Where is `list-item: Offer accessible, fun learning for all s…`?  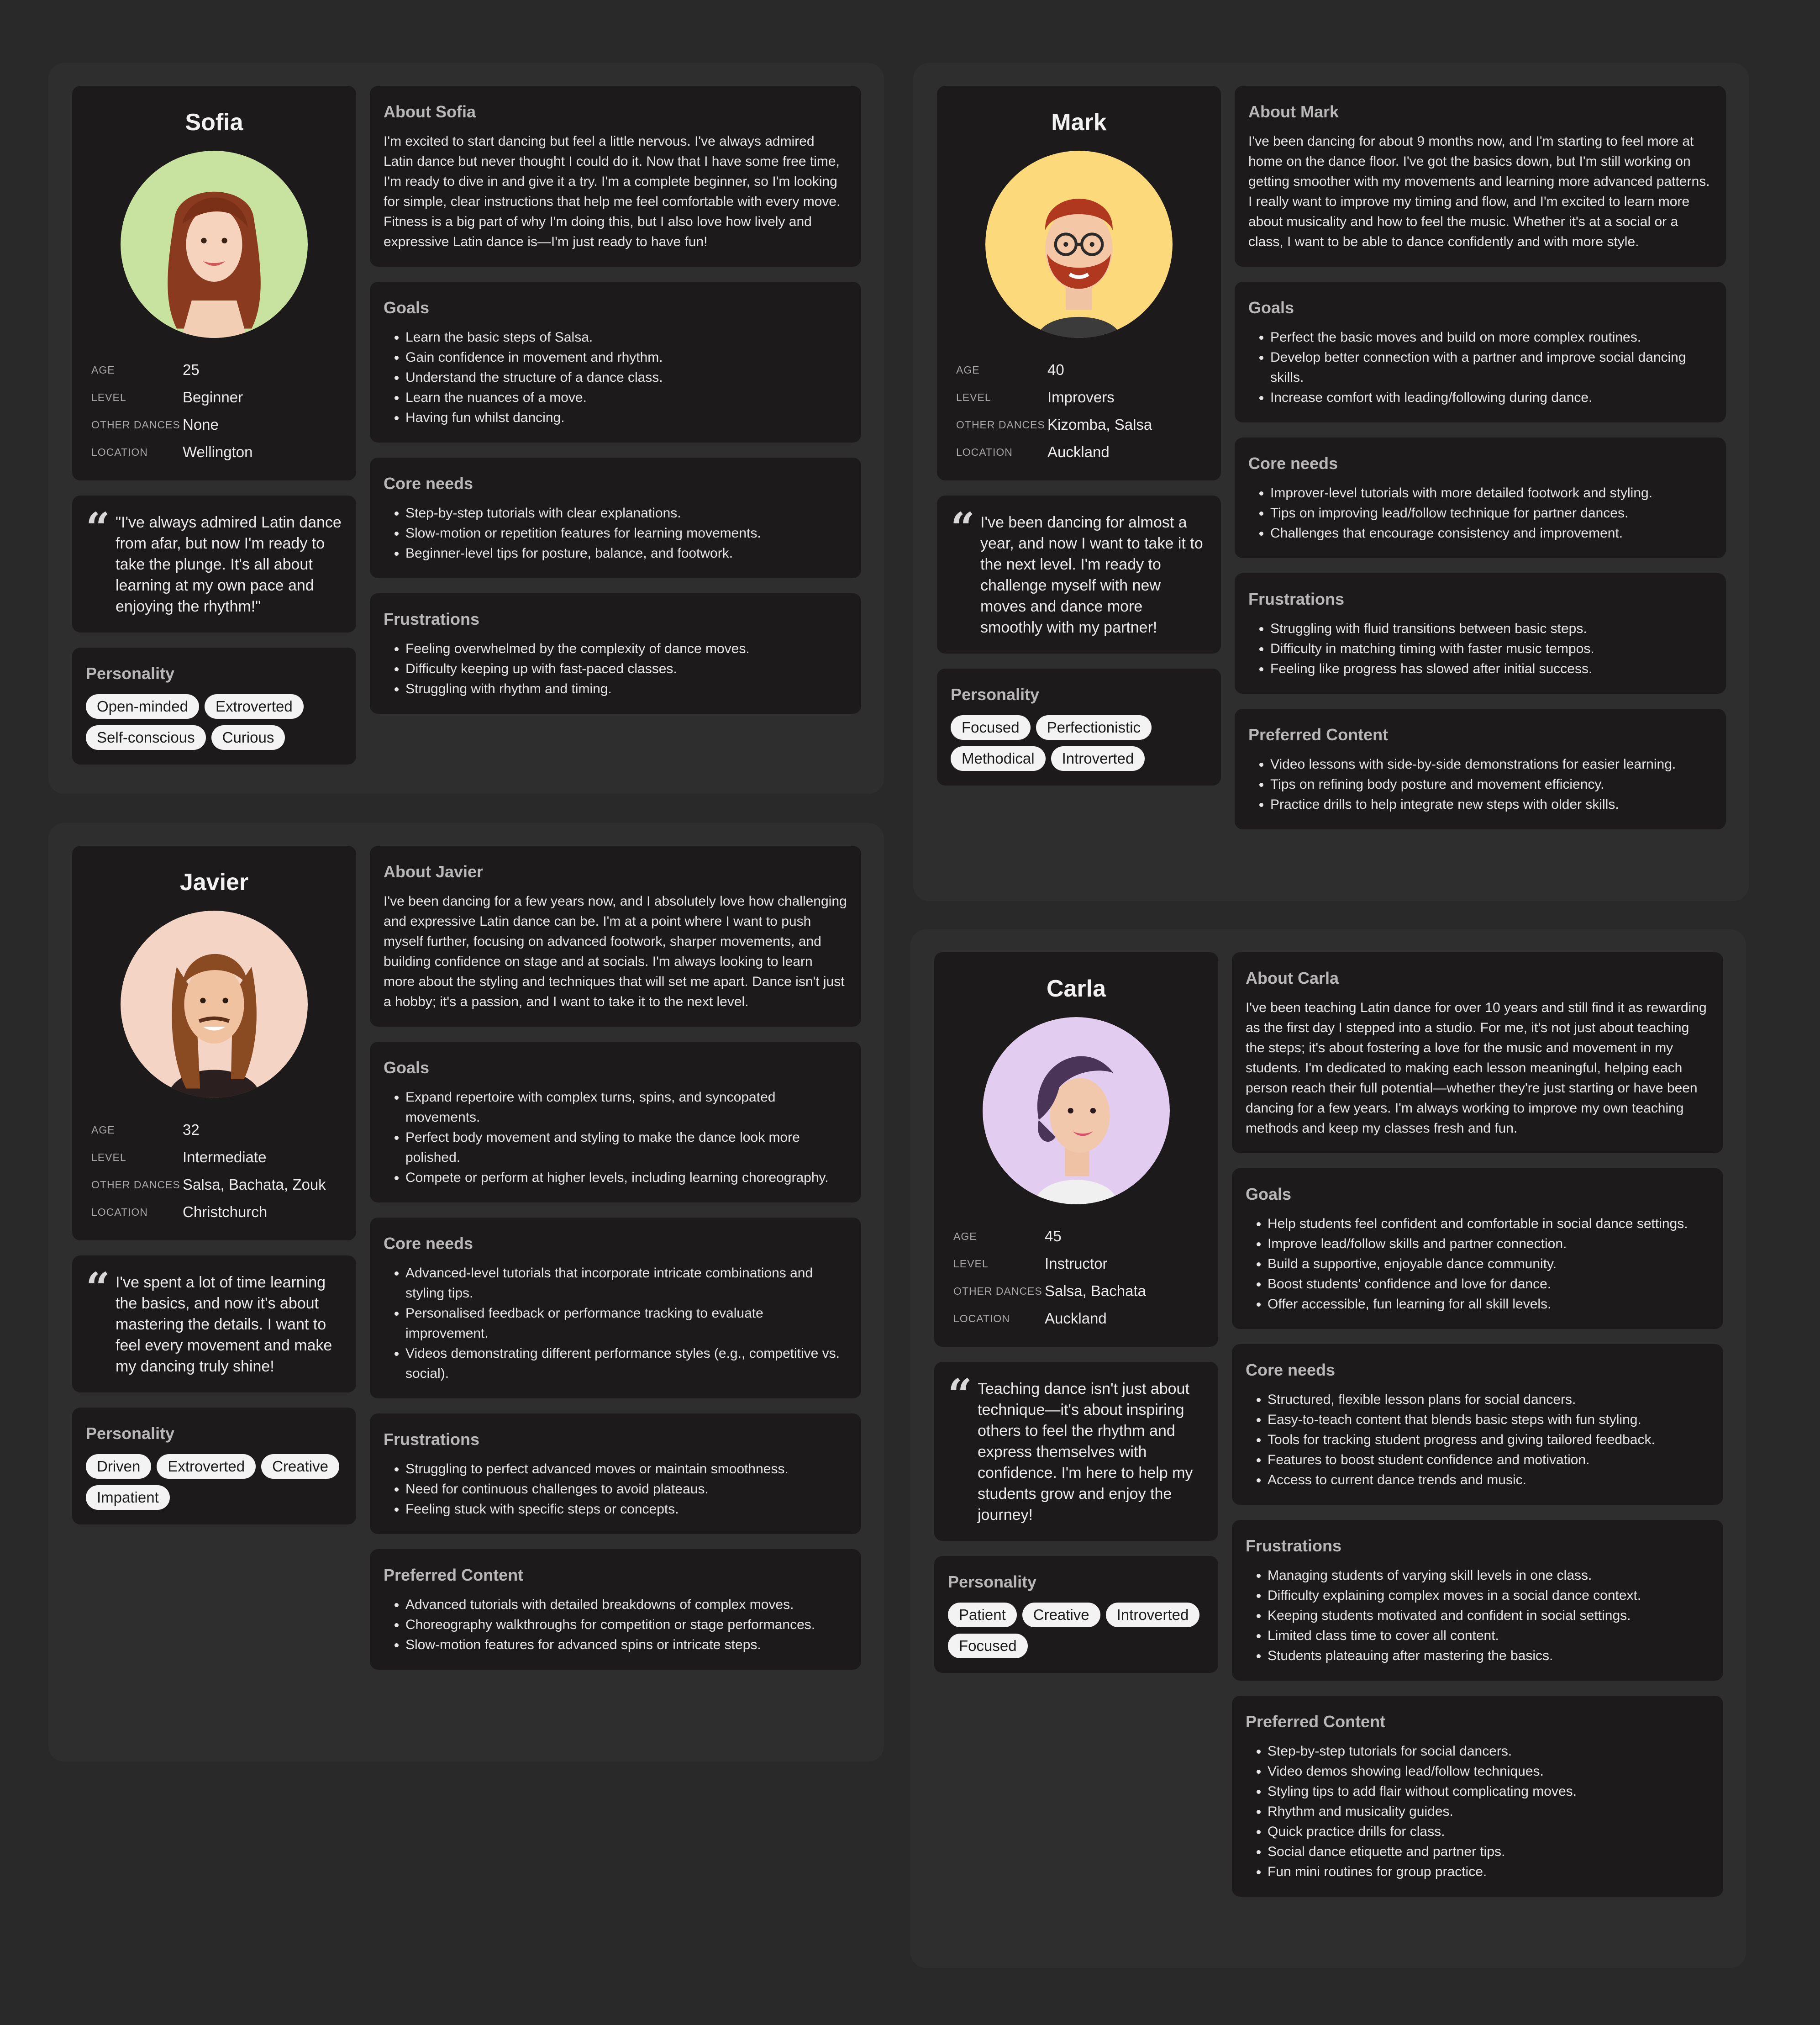 list-item: Offer accessible, fun learning for all s… is located at coordinates (1489, 1304).